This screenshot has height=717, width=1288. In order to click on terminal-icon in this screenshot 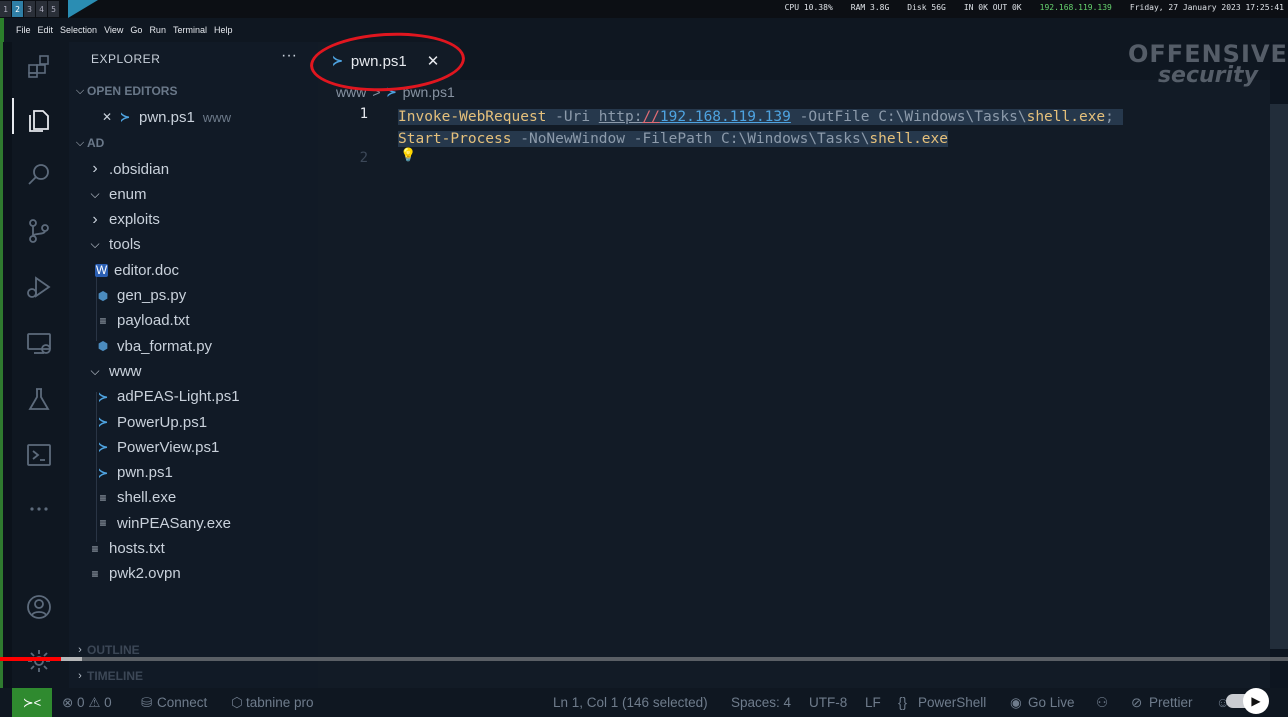, I will do `click(39, 455)`.